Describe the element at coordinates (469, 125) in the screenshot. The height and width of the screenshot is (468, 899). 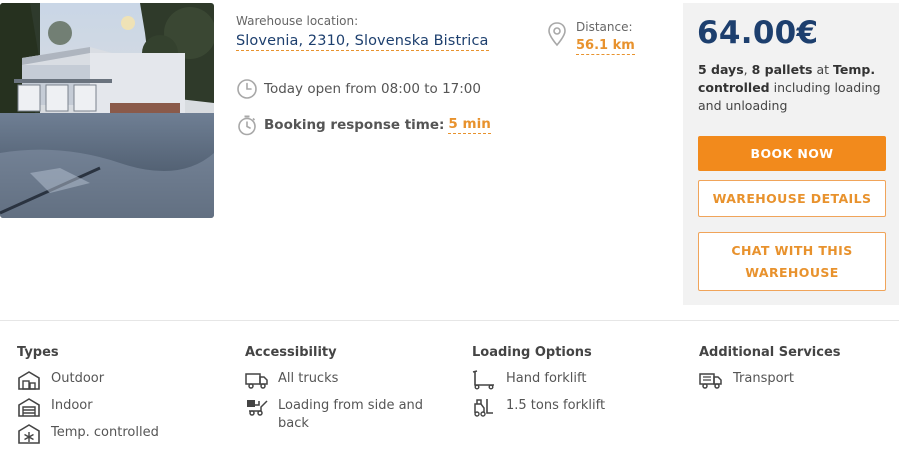
I see `booking-response-value: 5 min` at that location.